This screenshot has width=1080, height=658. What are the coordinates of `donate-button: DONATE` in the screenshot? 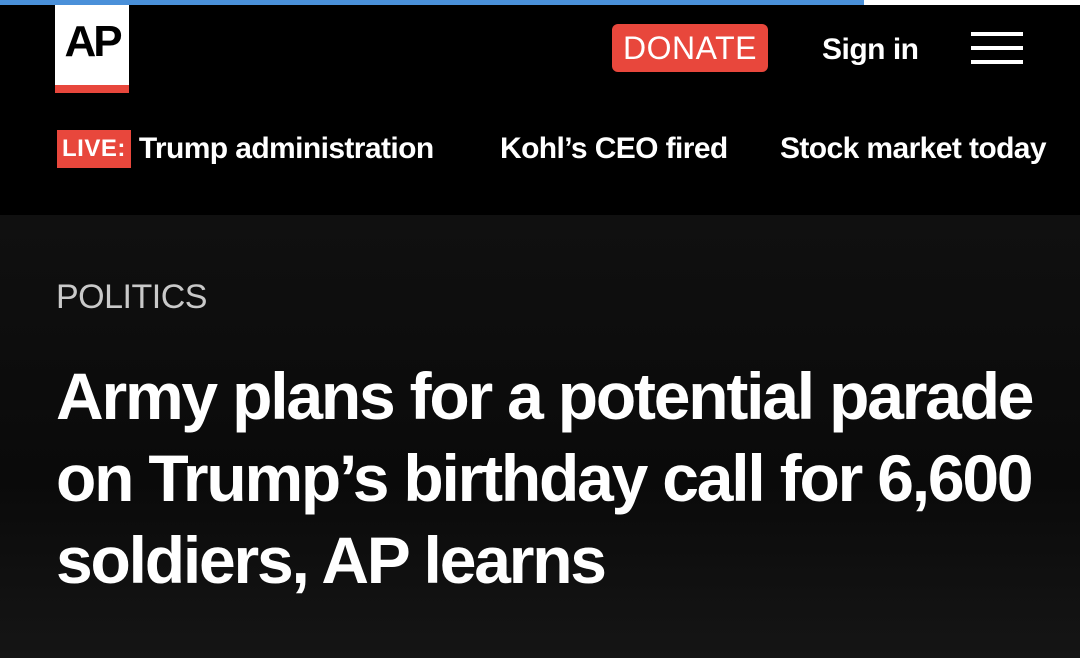 It's located at (690, 48).